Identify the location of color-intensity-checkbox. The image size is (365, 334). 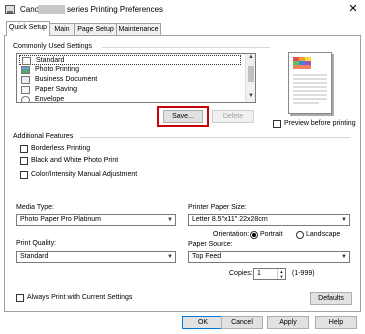
(24, 175).